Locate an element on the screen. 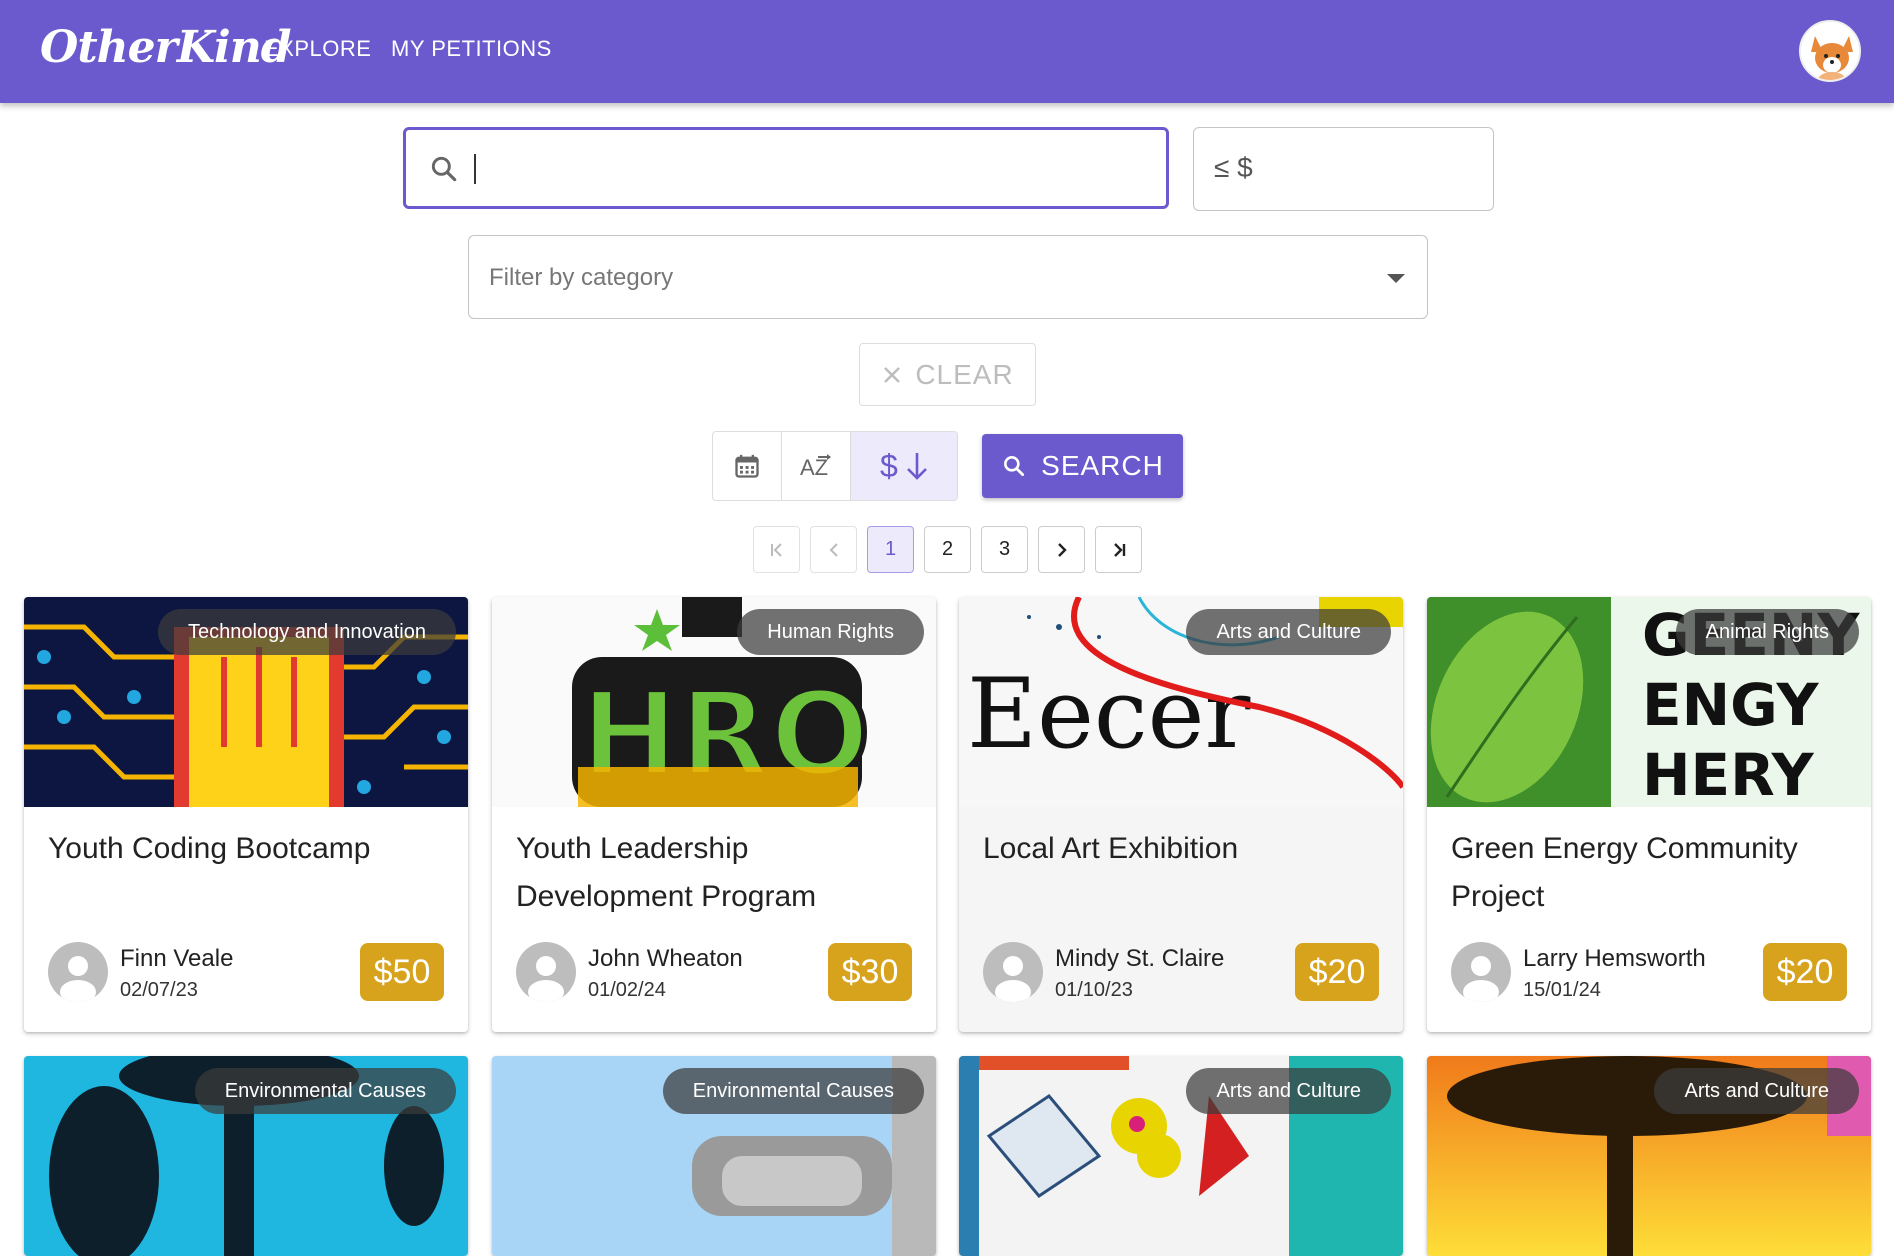 The width and height of the screenshot is (1894, 1256). nav-explore: EXPLORE is located at coordinates (317, 49).